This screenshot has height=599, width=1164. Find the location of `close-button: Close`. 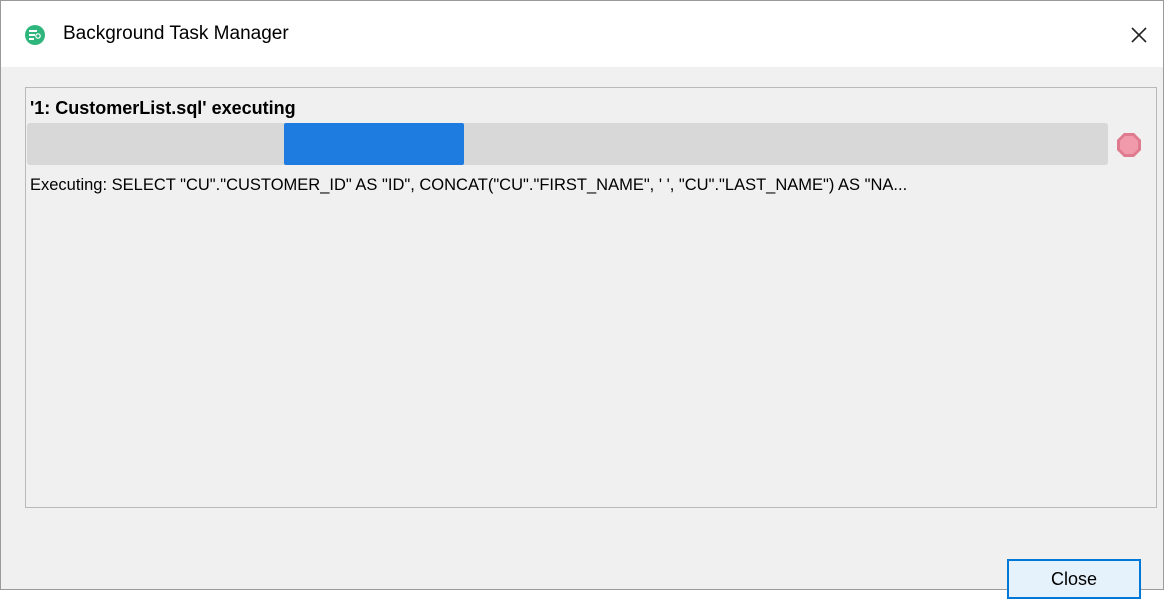

close-button: Close is located at coordinates (1074, 579).